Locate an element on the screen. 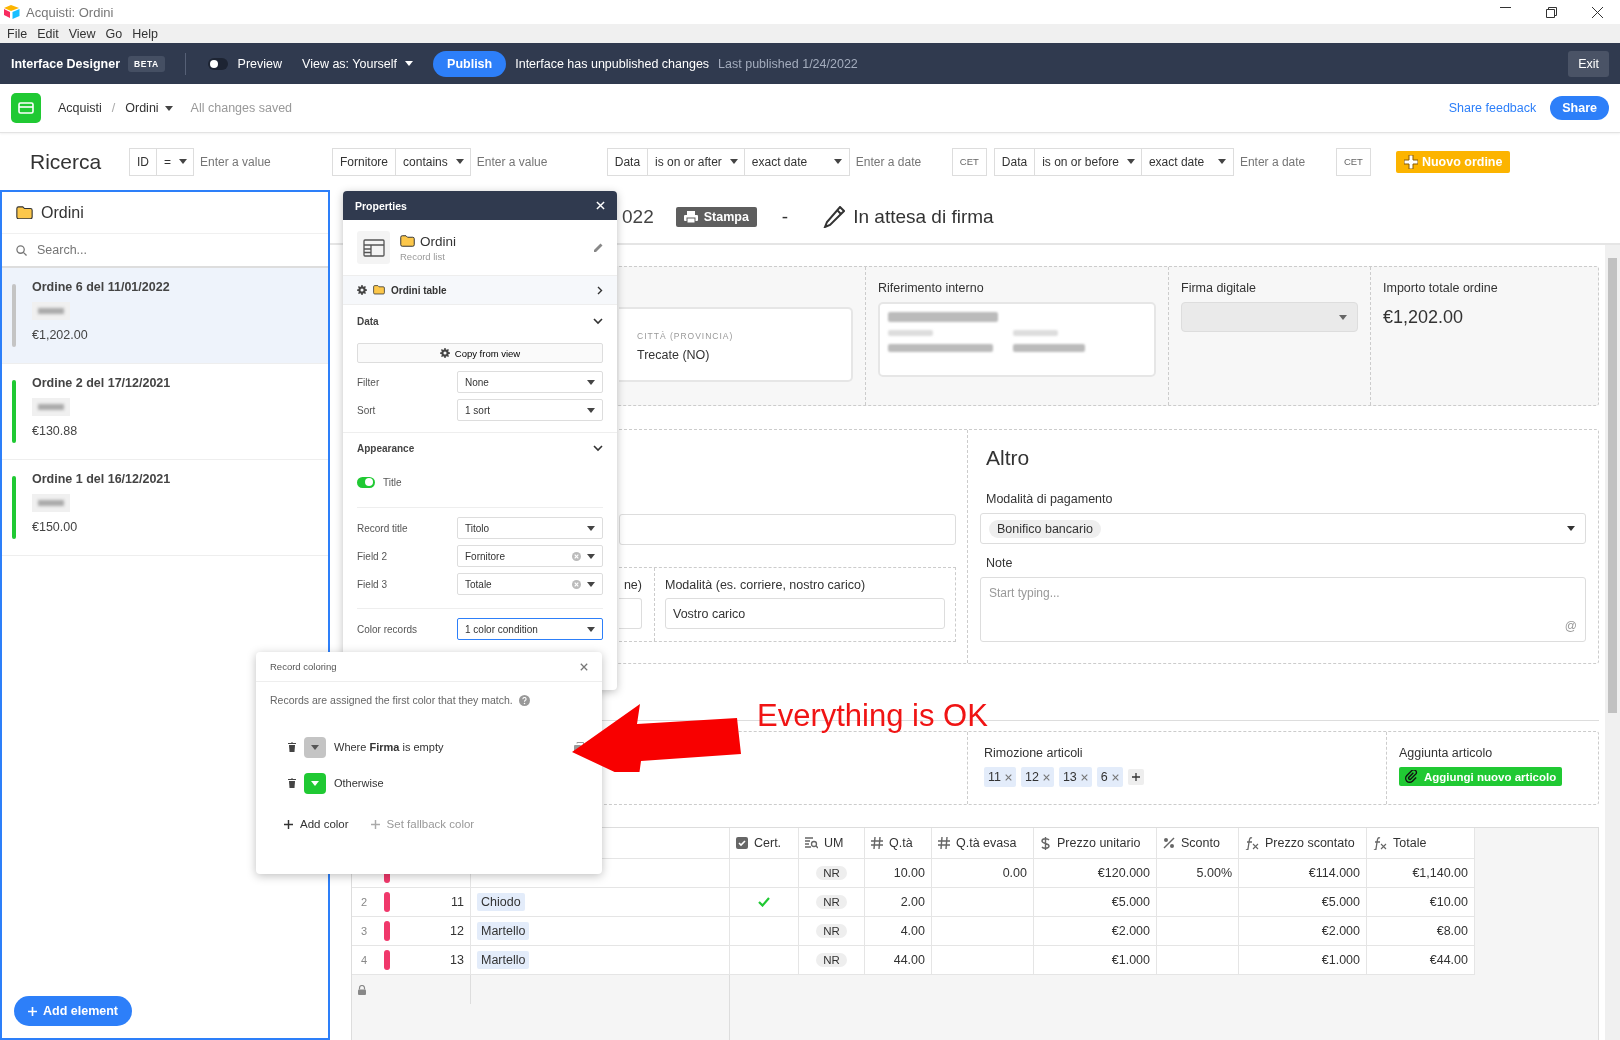  app-icon is located at coordinates (26, 108).